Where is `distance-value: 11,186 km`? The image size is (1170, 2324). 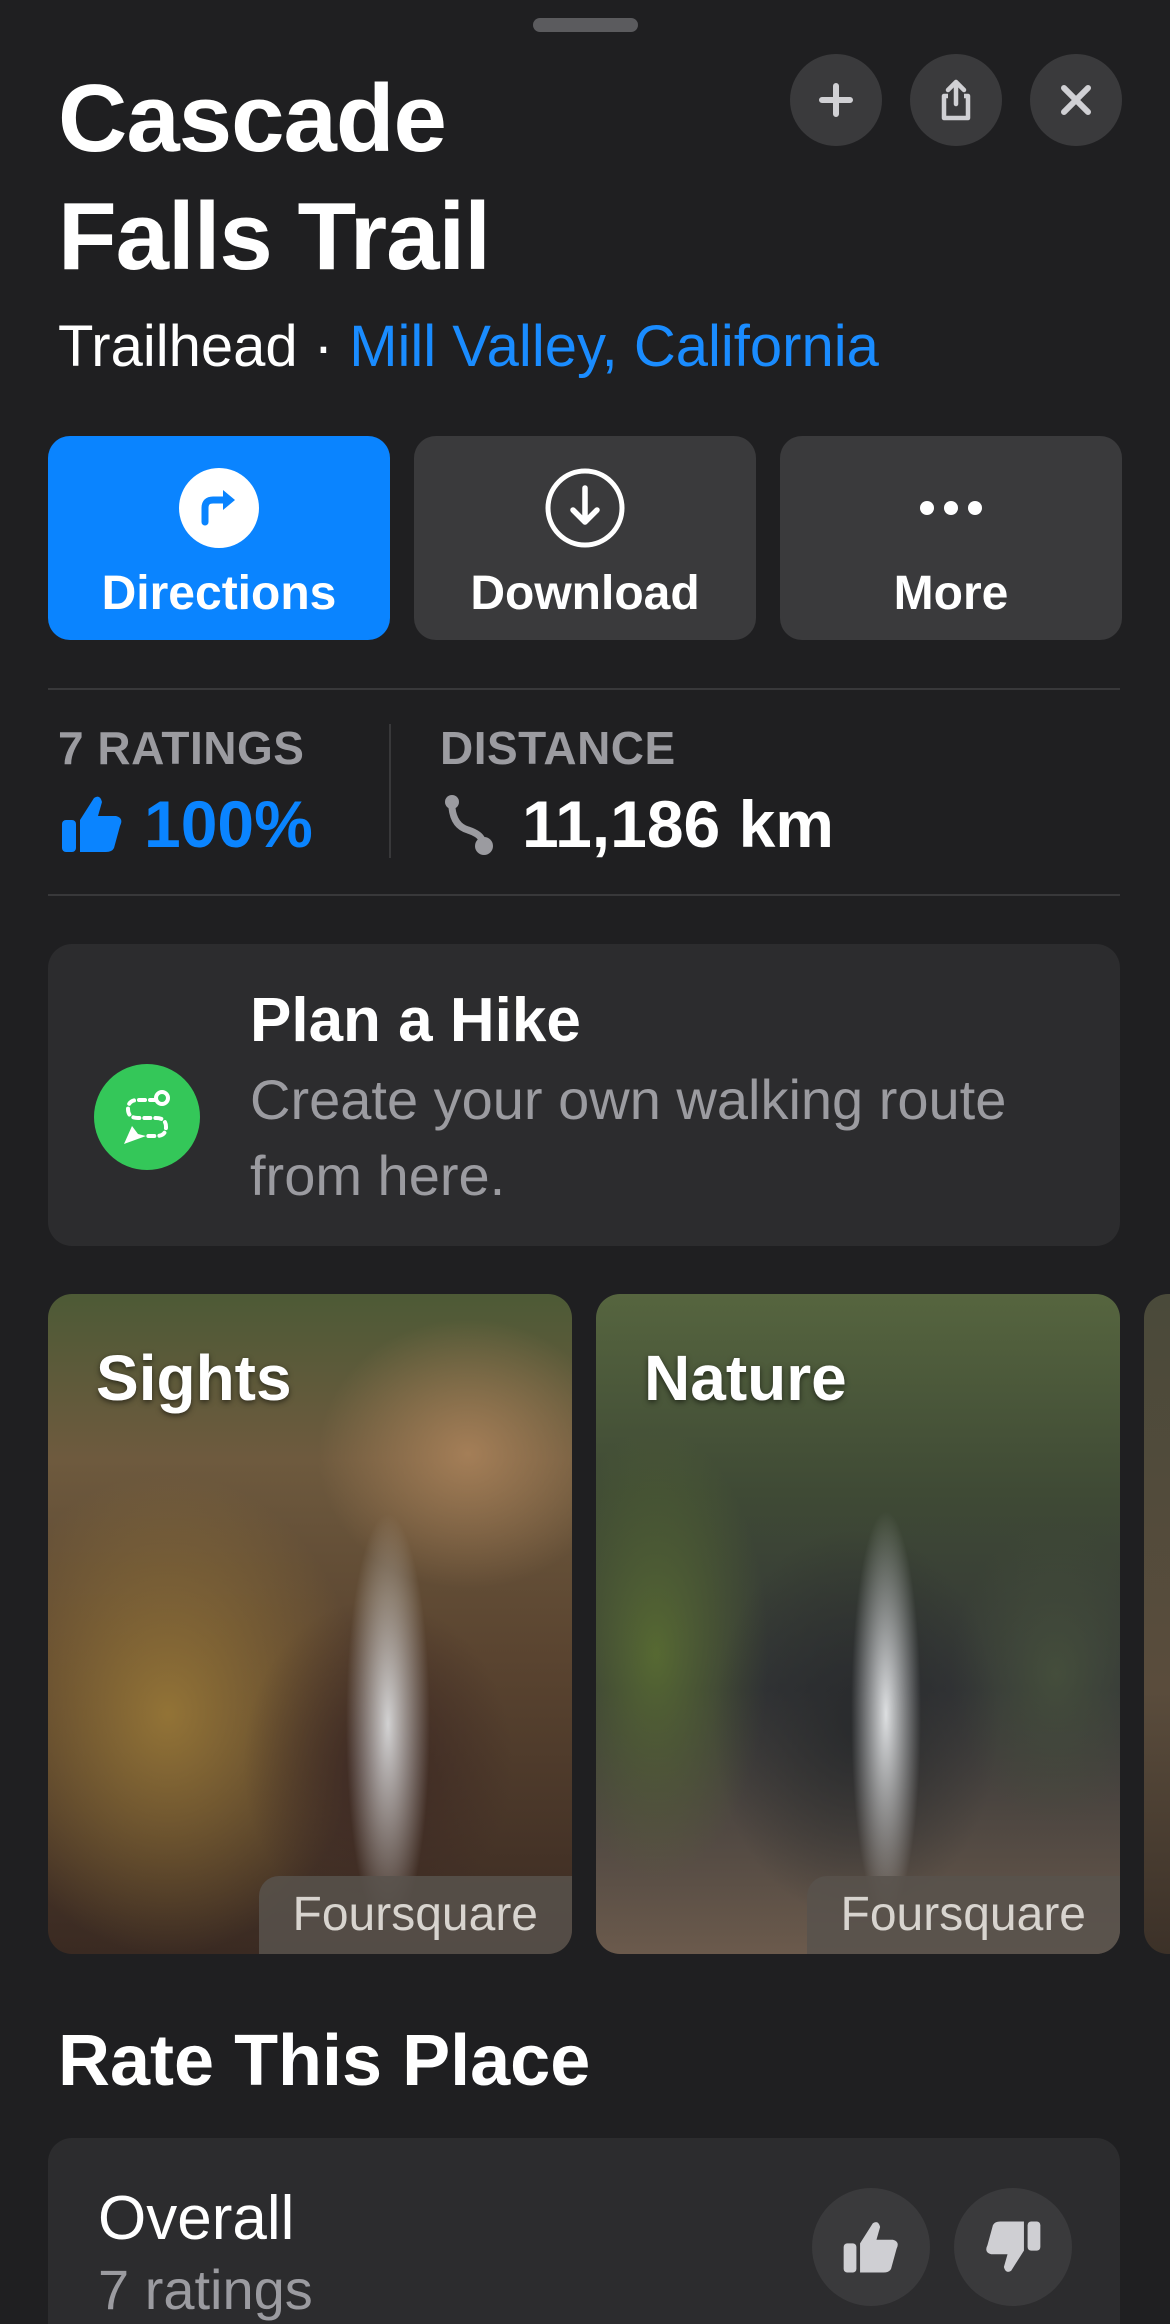 distance-value: 11,186 km is located at coordinates (637, 824).